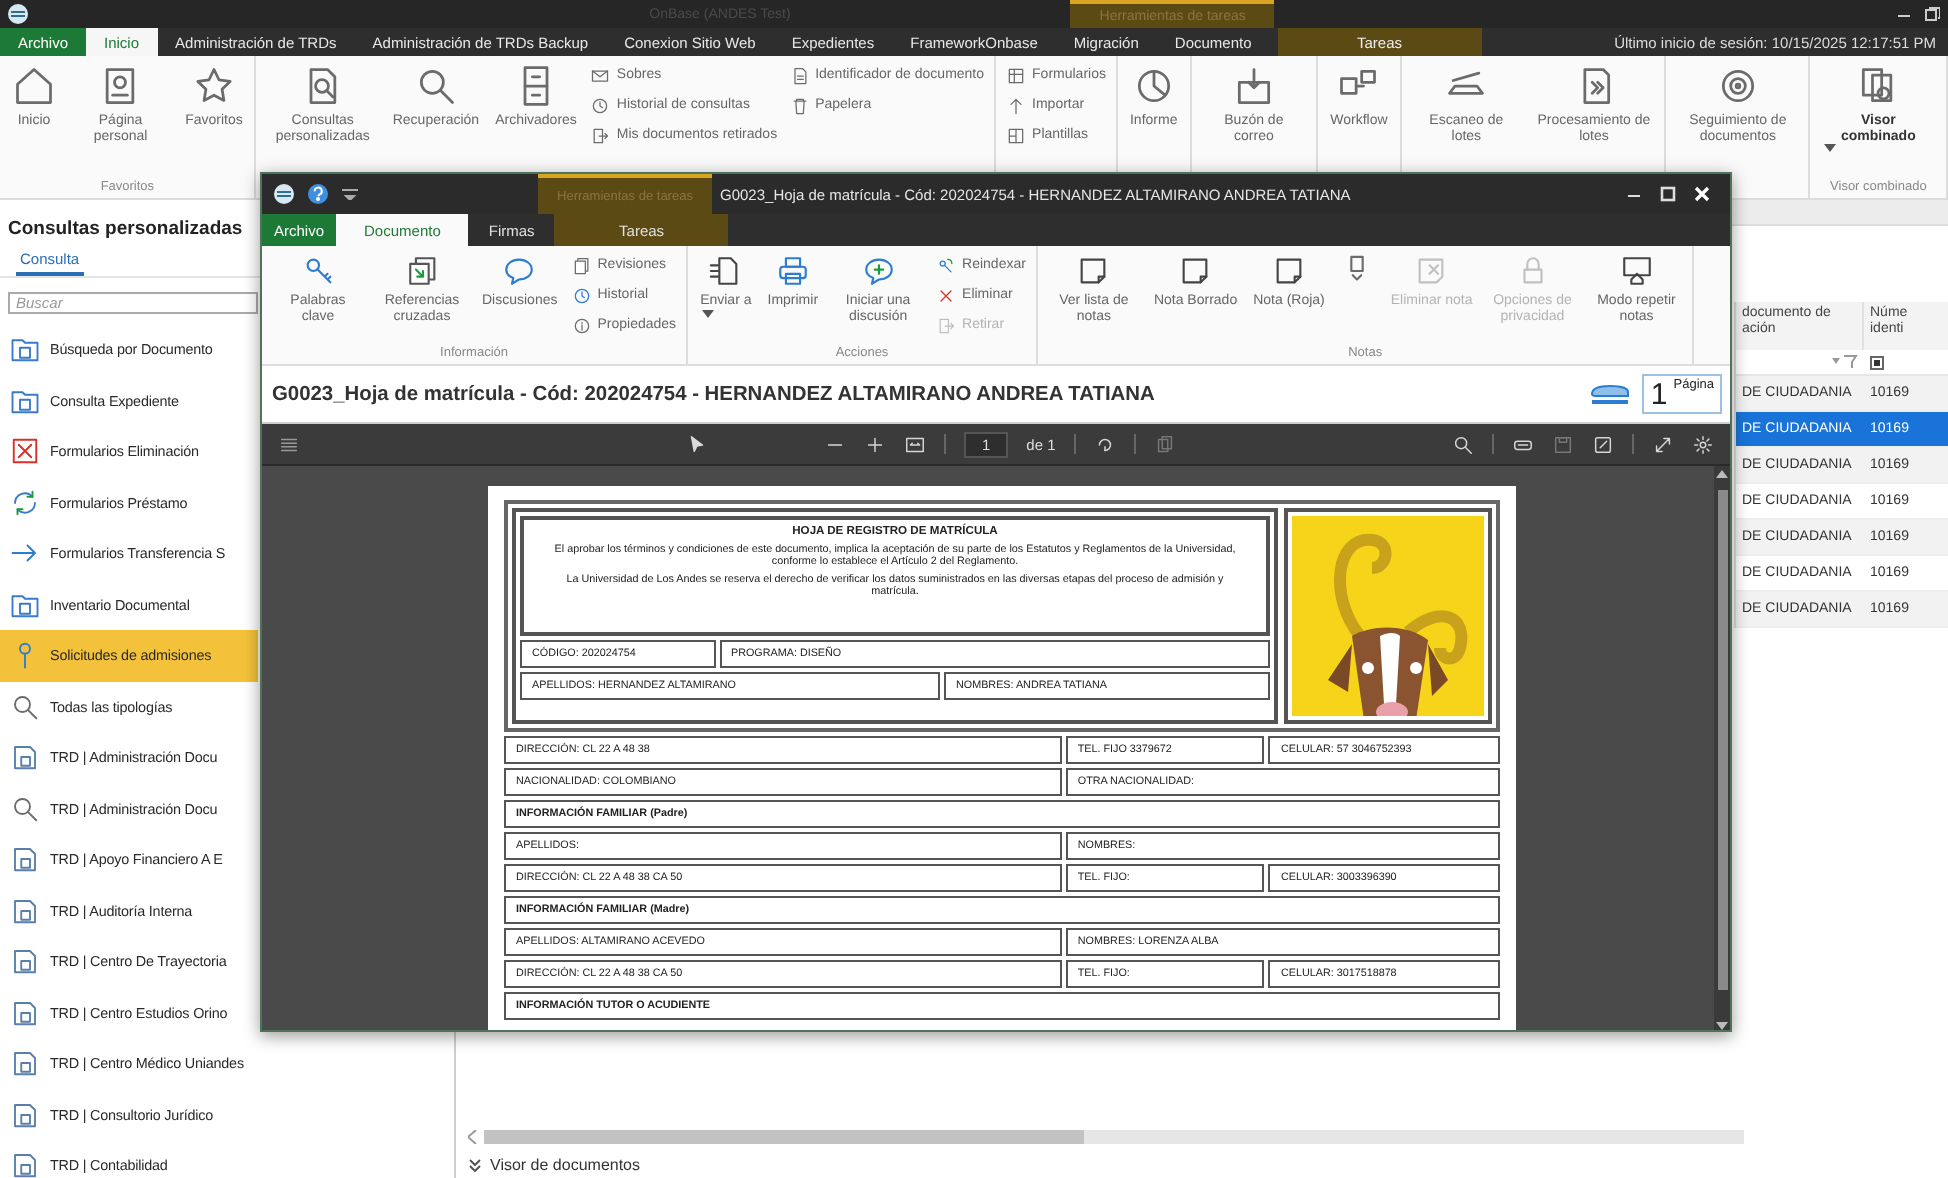  Describe the element at coordinates (697, 444) in the screenshot. I see `pointer-icon` at that location.